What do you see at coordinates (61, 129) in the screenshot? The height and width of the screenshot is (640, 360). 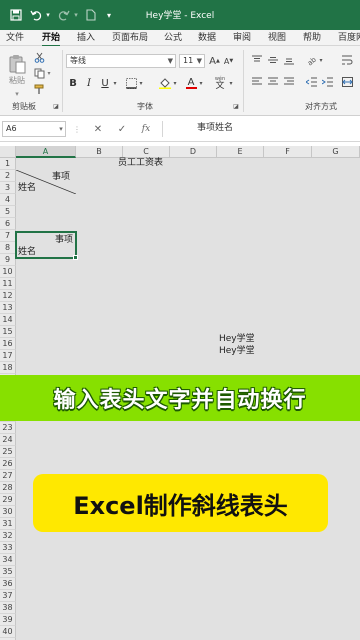 I see `name-box-dropdown-icon: ▾` at bounding box center [61, 129].